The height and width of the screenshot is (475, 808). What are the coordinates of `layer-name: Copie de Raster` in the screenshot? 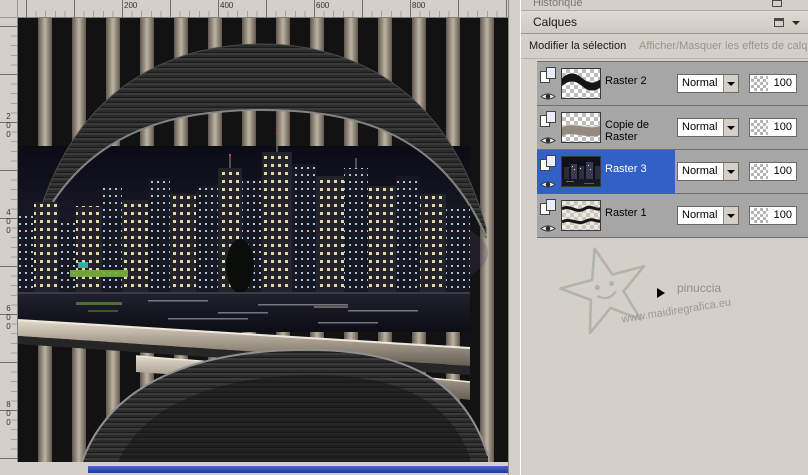 It's located at (627, 131).